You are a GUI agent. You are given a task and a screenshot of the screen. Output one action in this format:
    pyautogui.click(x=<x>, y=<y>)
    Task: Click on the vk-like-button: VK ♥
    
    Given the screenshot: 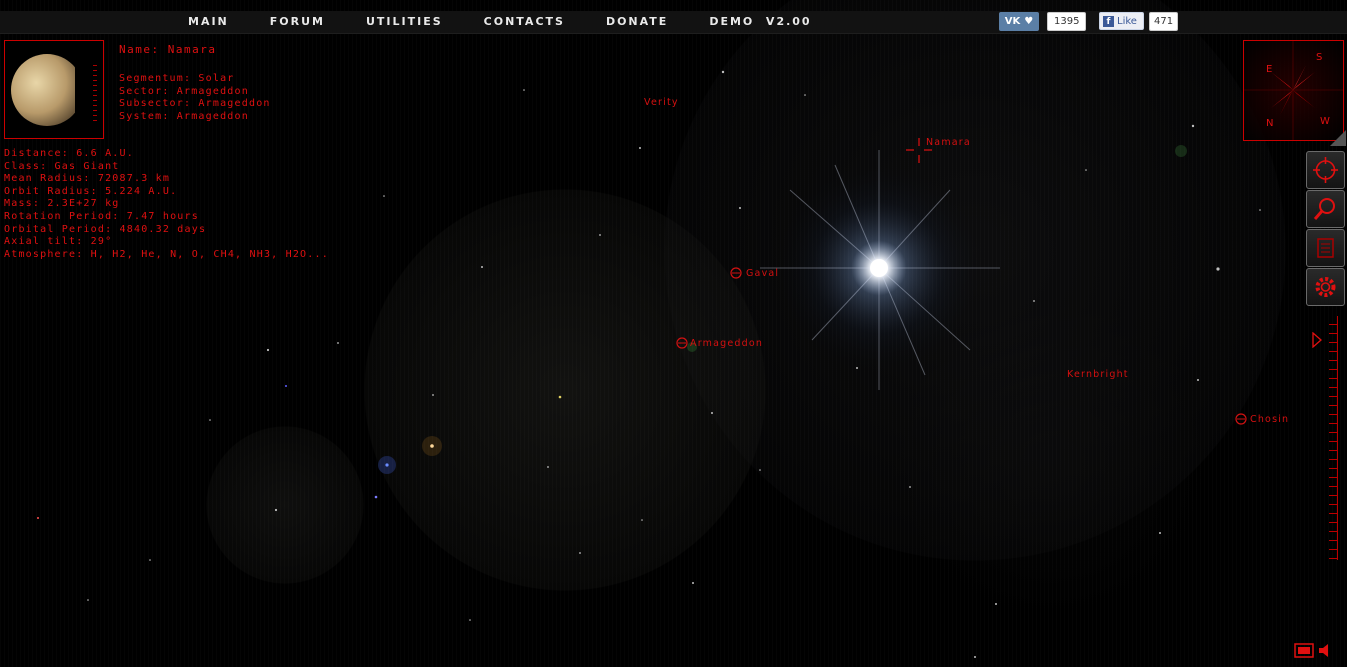 What is the action you would take?
    pyautogui.click(x=1019, y=21)
    